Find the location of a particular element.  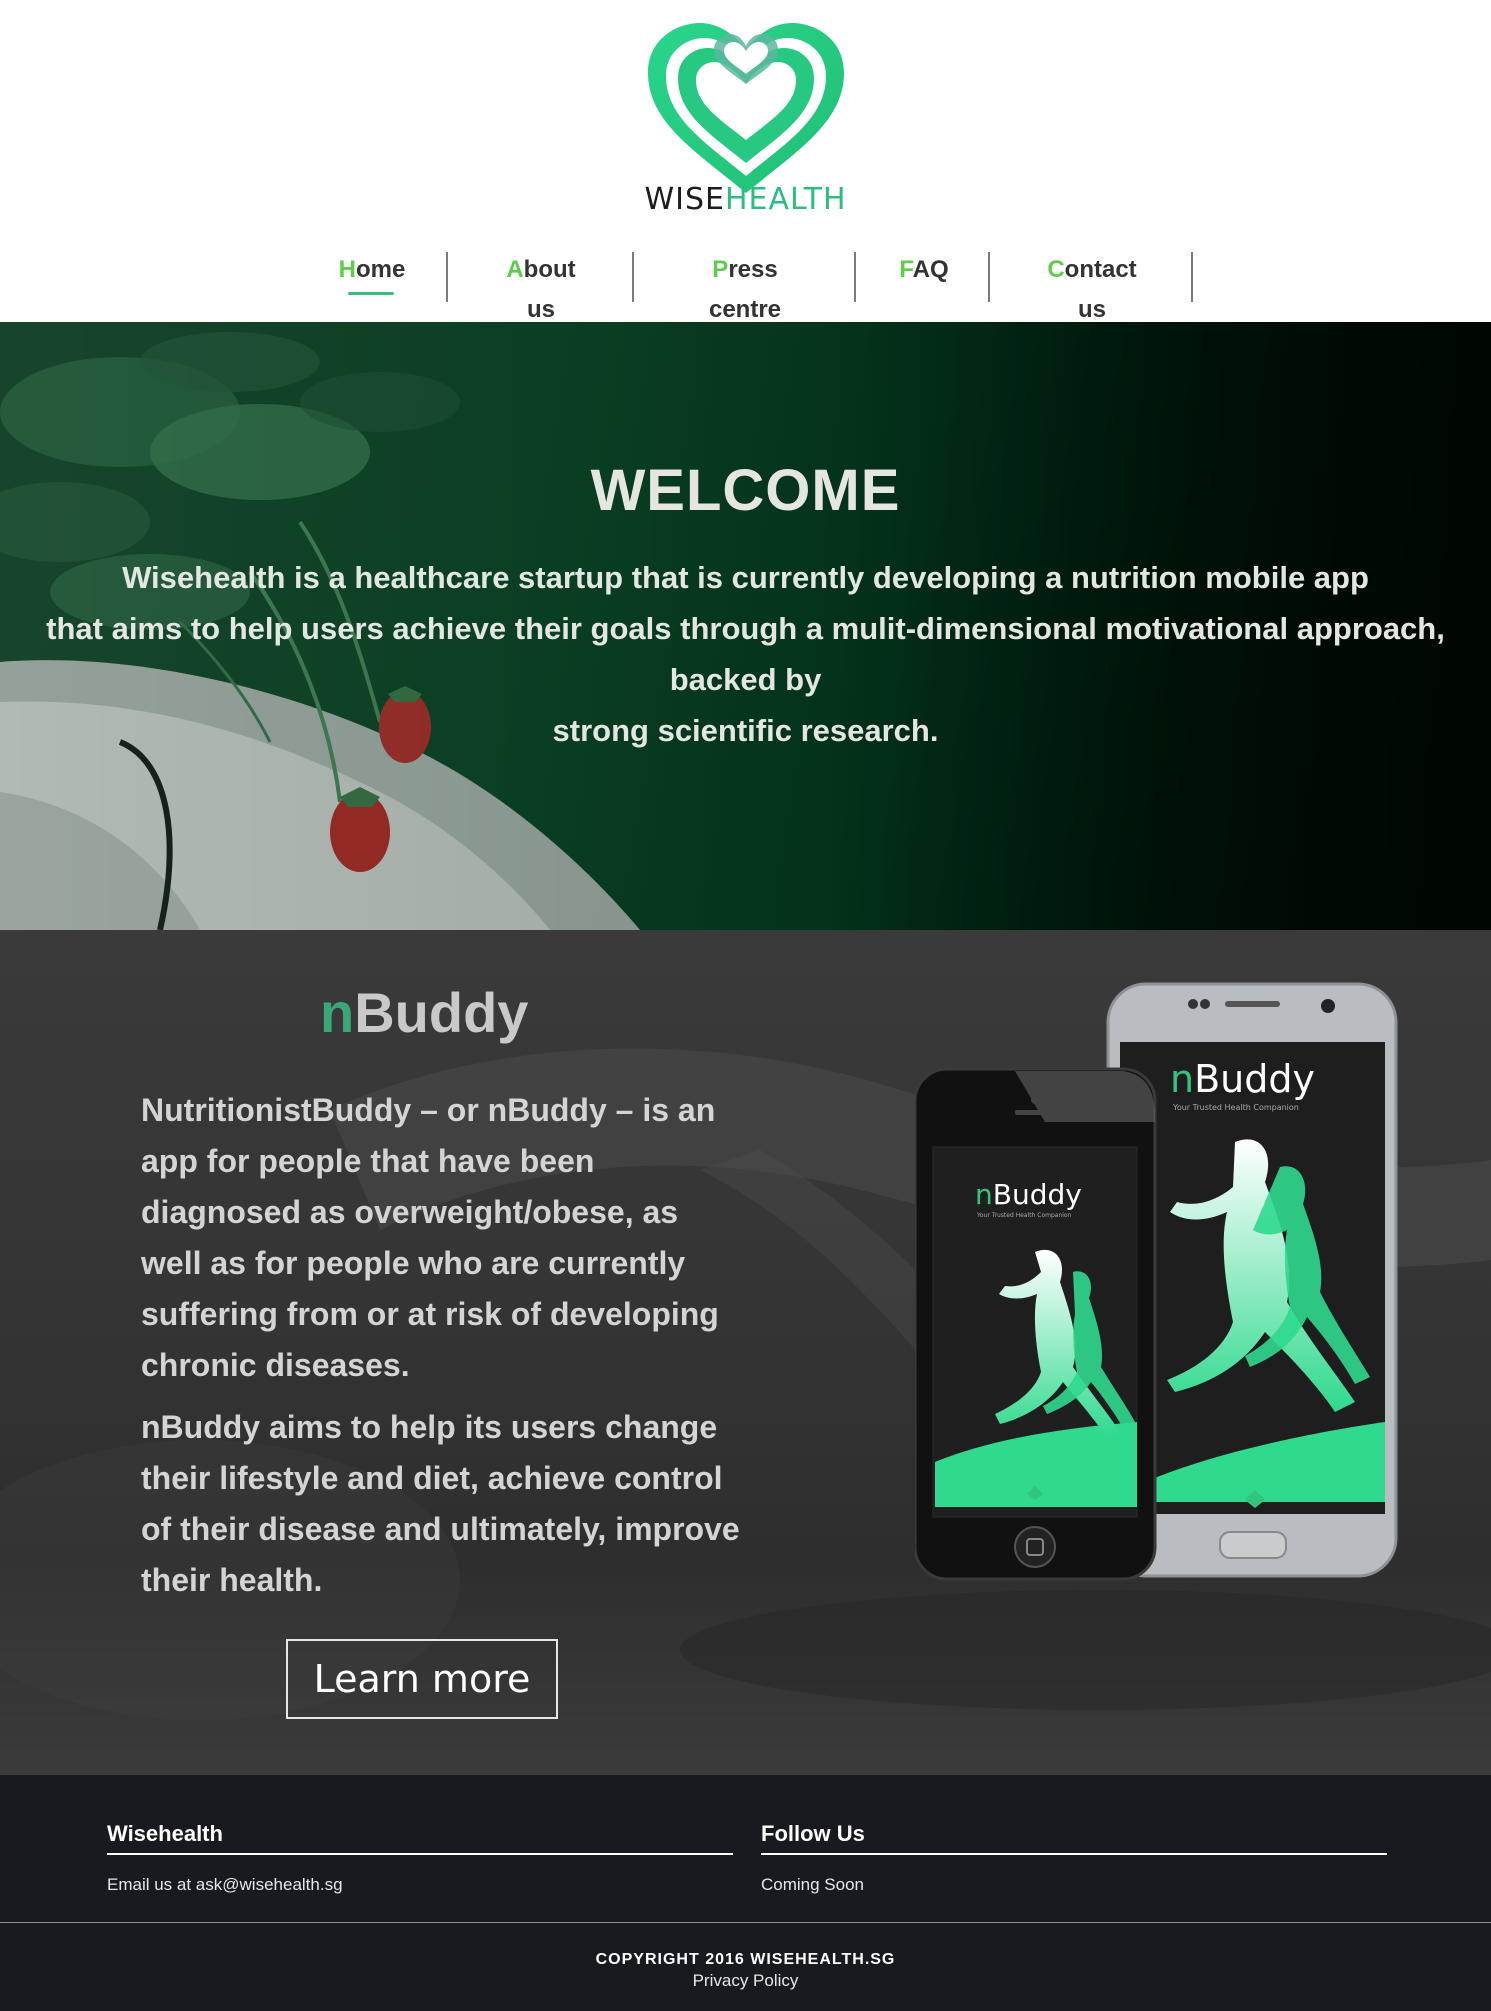

nbuddy-title: nBuddy is located at coordinates (424, 1012).